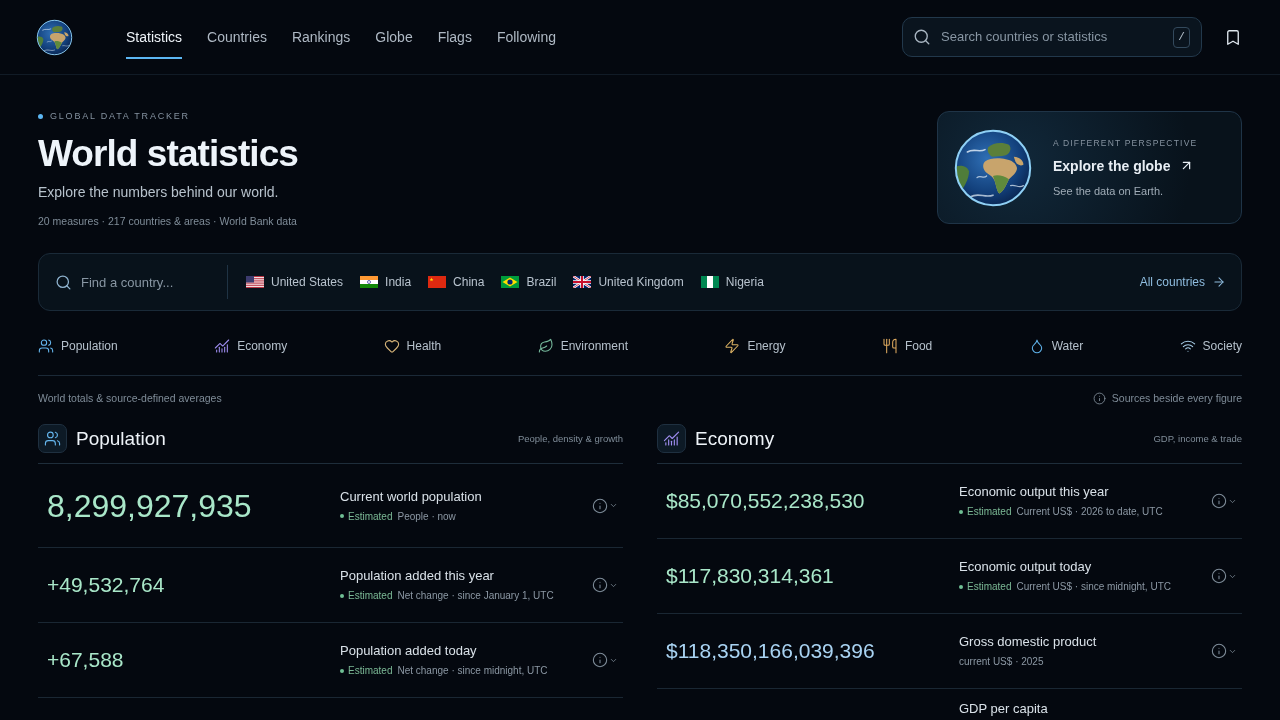 The image size is (1280, 720). What do you see at coordinates (154, 37) in the screenshot?
I see `nav-tab: Statistics` at bounding box center [154, 37].